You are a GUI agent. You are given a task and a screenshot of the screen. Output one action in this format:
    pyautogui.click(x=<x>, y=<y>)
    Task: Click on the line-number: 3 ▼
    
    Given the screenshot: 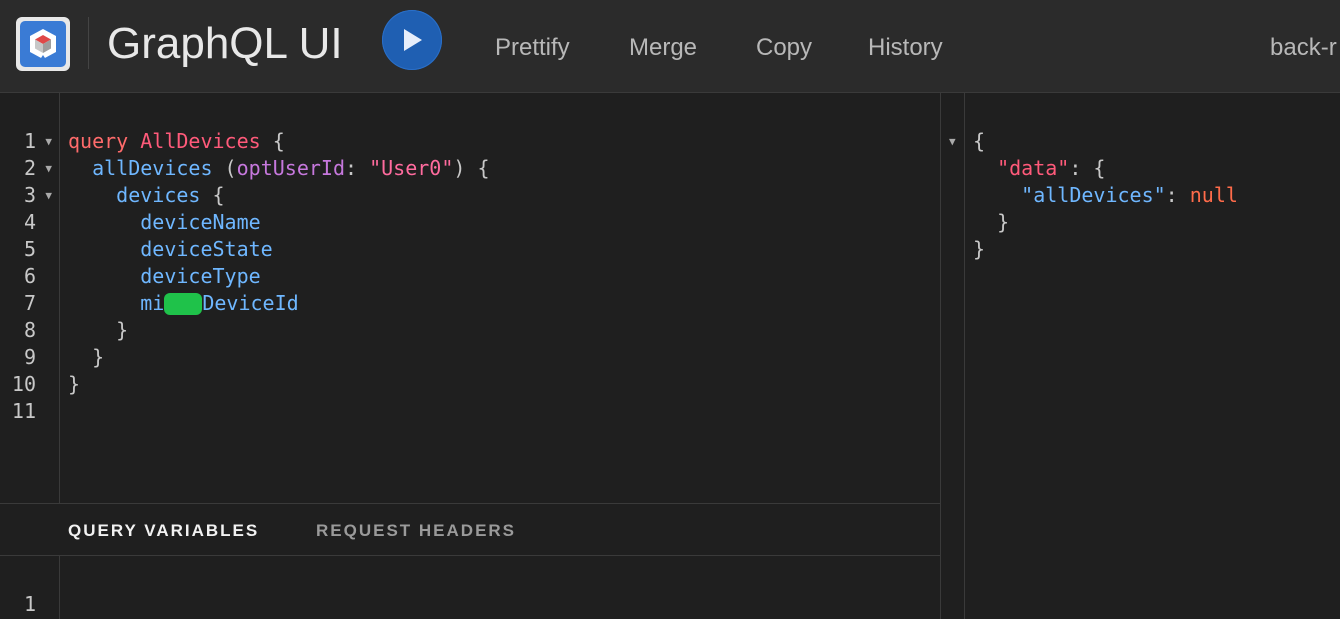 What is the action you would take?
    pyautogui.click(x=37, y=195)
    